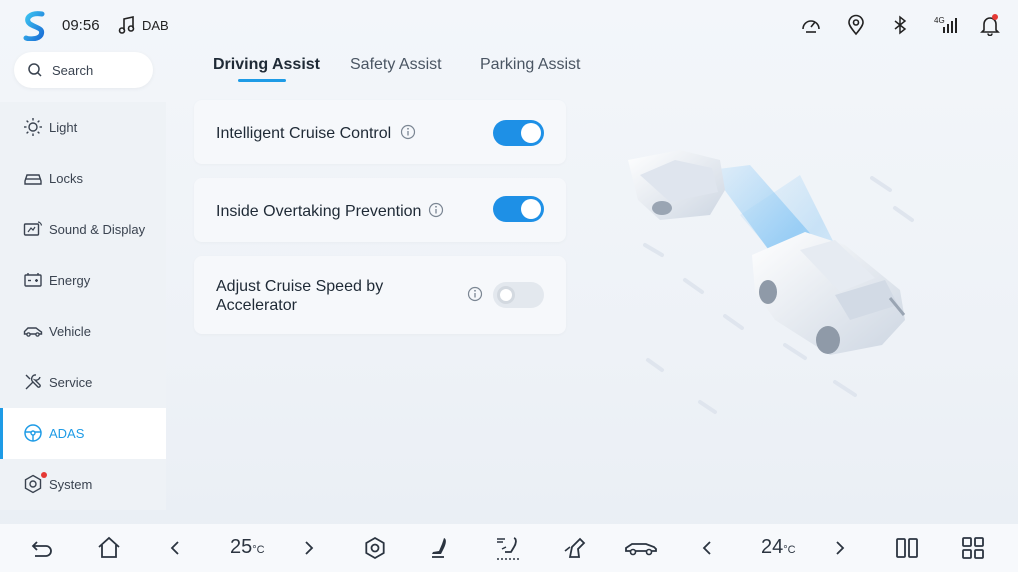 The image size is (1018, 572). I want to click on system-badge, so click(44, 475).